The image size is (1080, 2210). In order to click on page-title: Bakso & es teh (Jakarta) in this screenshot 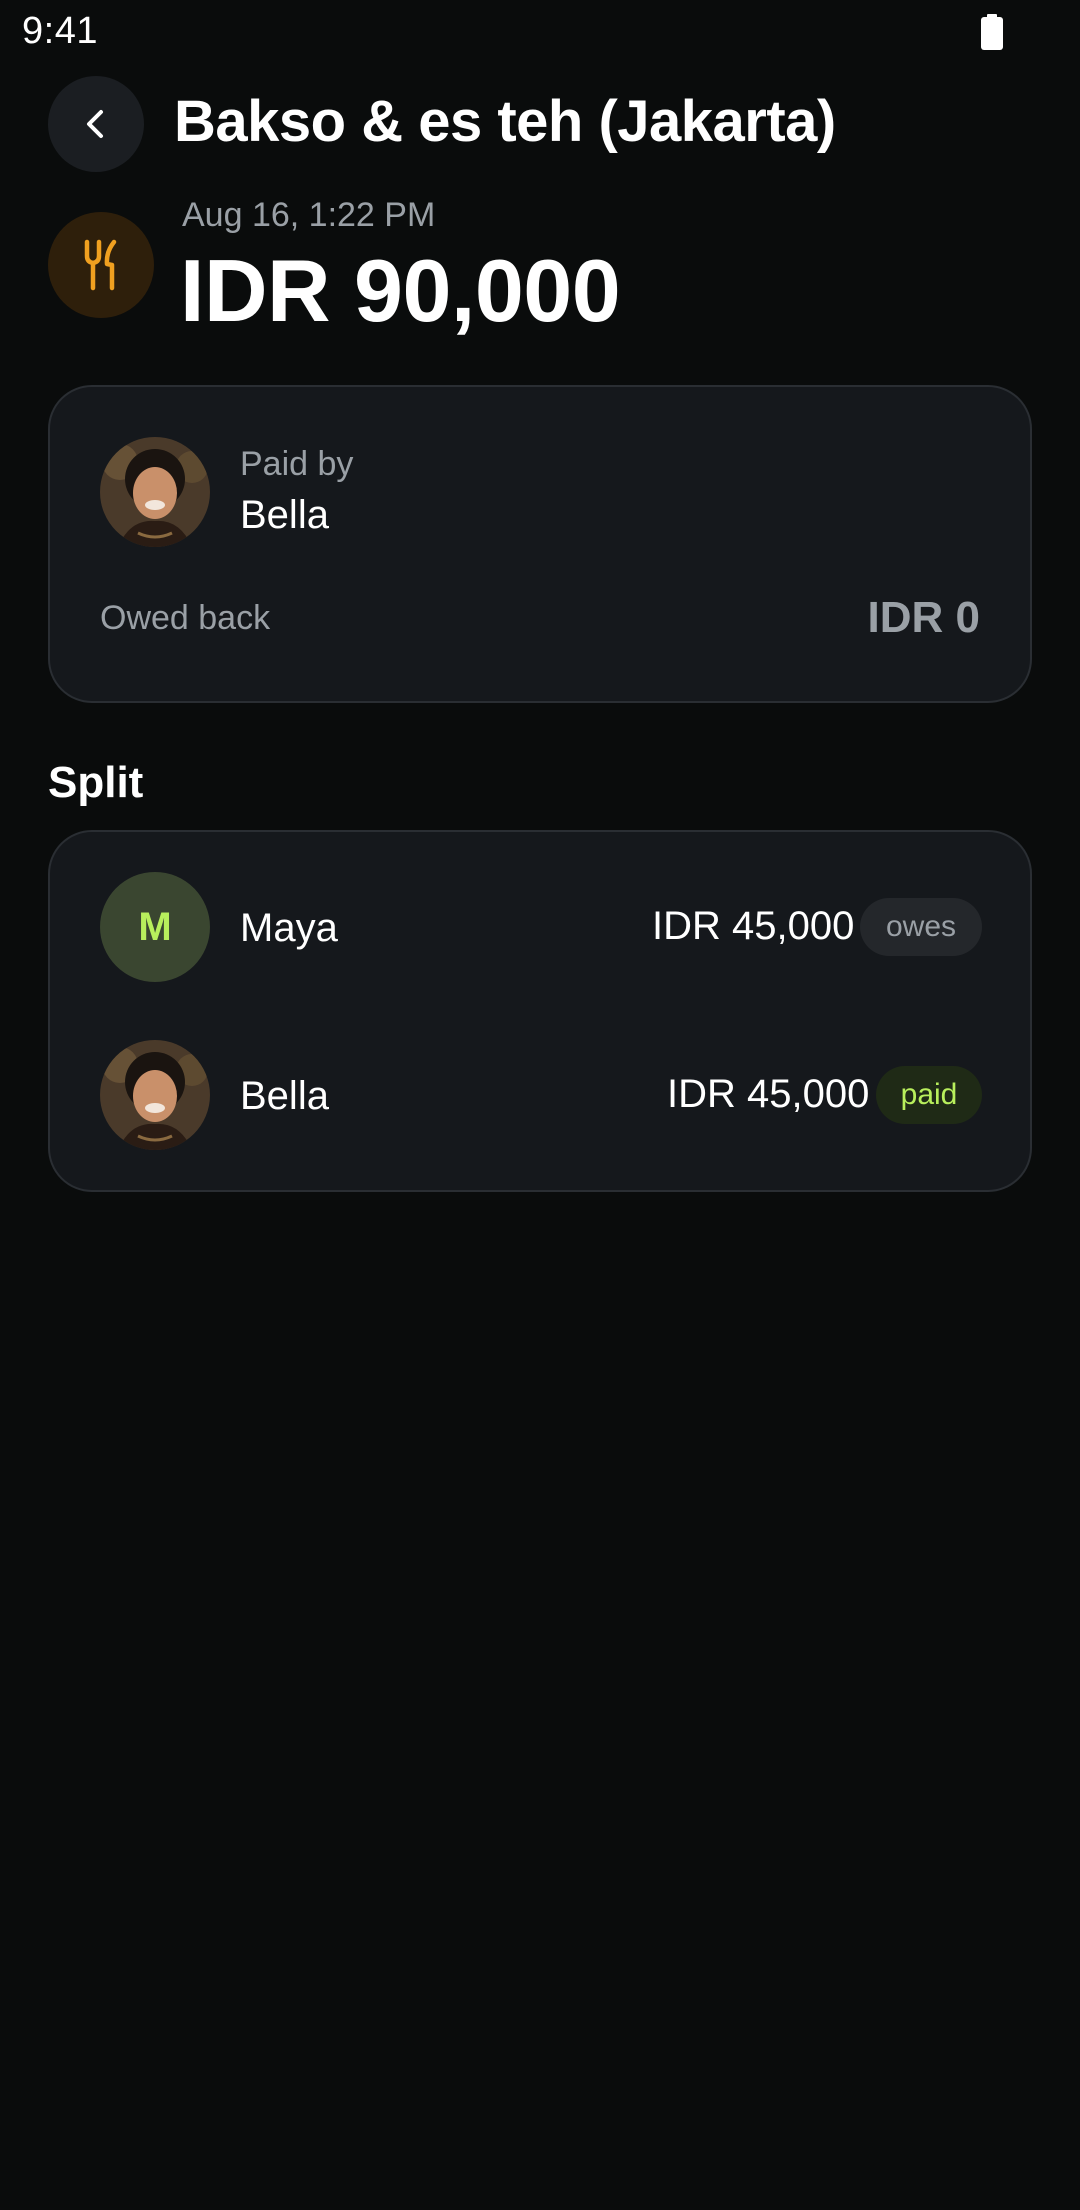, I will do `click(505, 121)`.